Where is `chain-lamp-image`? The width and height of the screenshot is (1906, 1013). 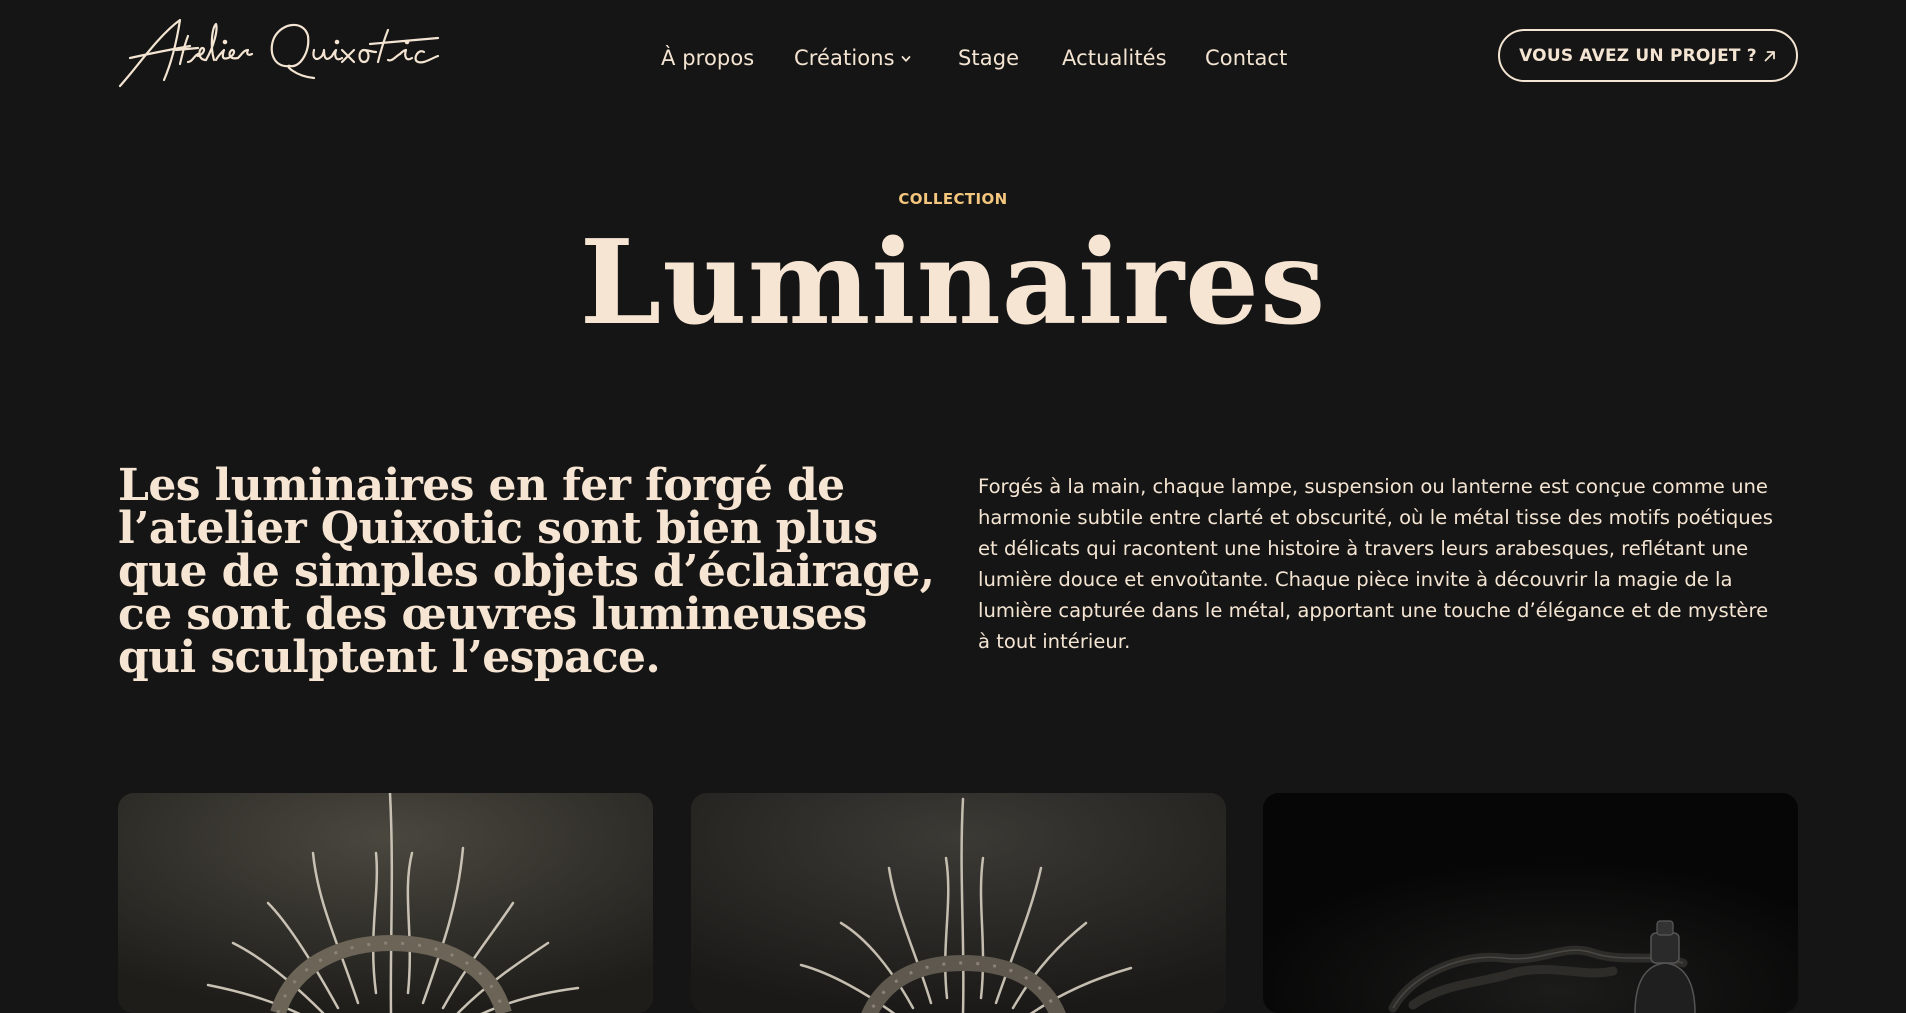 chain-lamp-image is located at coordinates (1530, 903).